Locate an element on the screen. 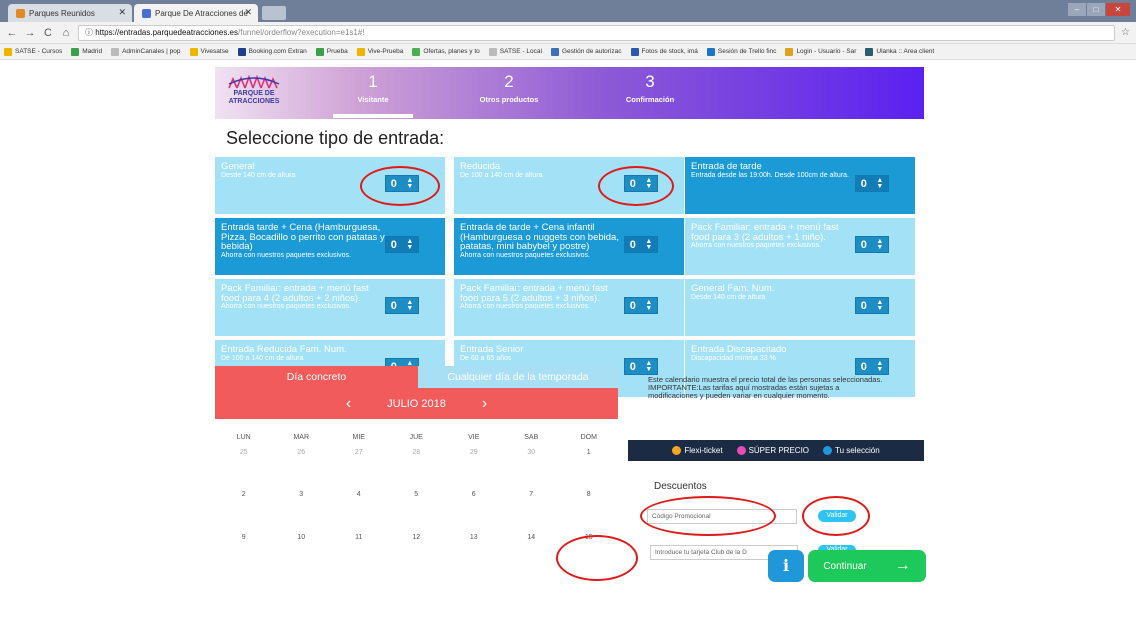 This screenshot has height=618, width=1136. calendar-day: 26 is located at coordinates (302, 452).